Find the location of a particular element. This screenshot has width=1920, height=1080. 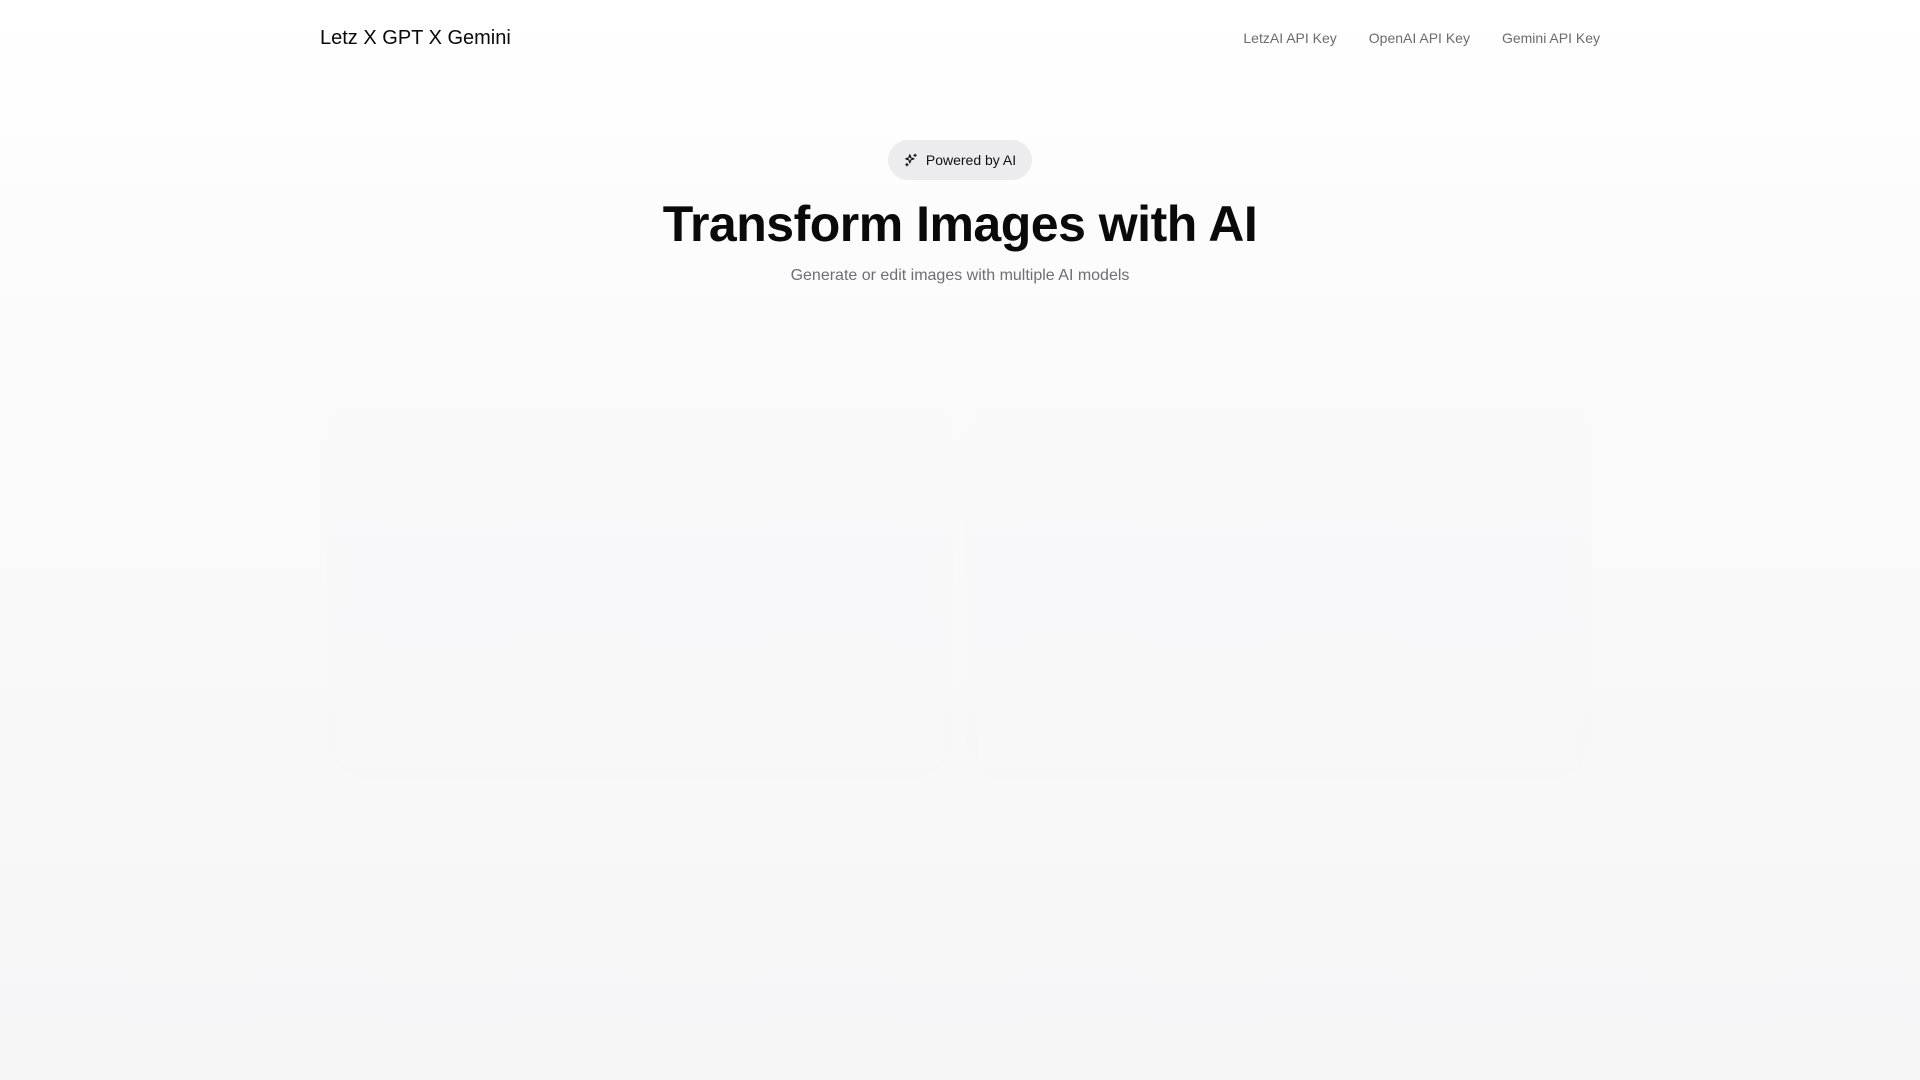

nav-gemini-api-key: Gemini API Key is located at coordinates (1551, 38).